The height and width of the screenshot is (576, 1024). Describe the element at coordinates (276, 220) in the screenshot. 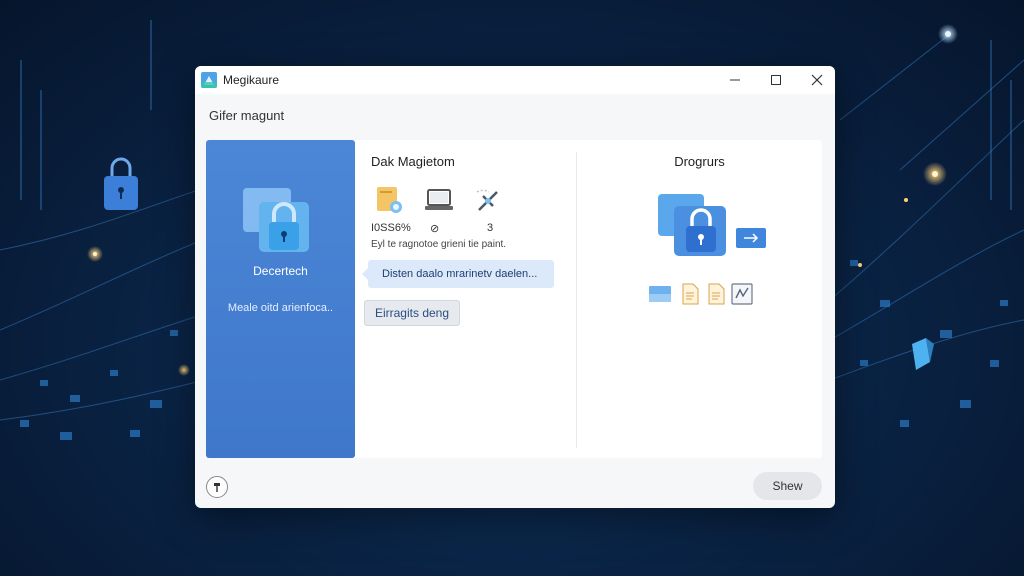

I see `folder-lock-icon` at that location.